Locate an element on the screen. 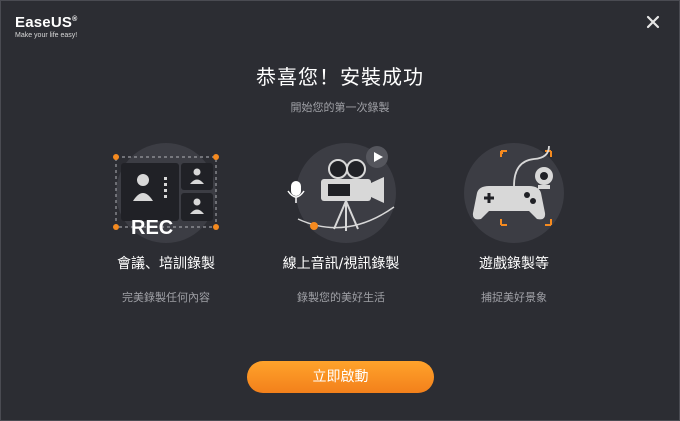 The image size is (680, 421). brand-name: EaseUS is located at coordinates (44, 22).